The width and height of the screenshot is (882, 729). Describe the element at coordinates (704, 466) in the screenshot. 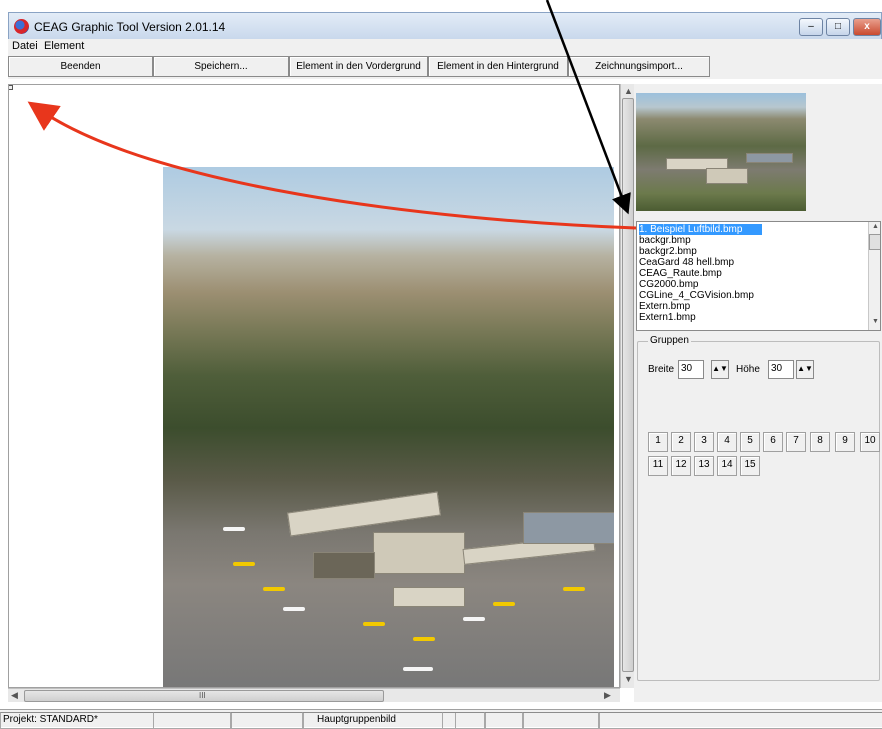

I see `gruppe-button-13: 13` at that location.